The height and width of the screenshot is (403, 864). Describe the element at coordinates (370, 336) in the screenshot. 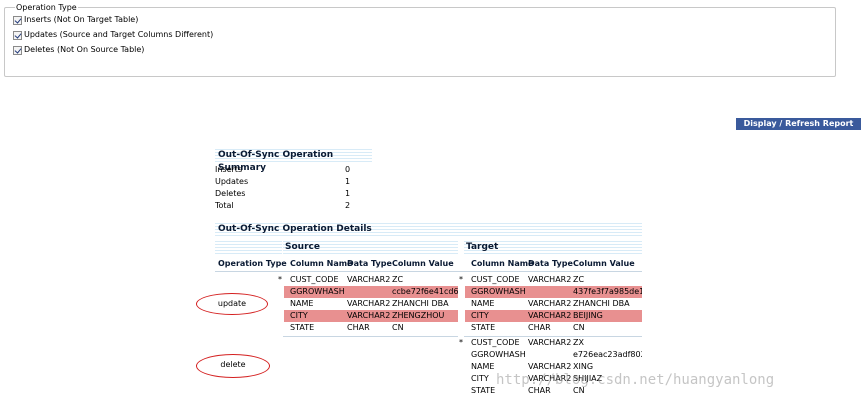

I see `update-divider` at that location.